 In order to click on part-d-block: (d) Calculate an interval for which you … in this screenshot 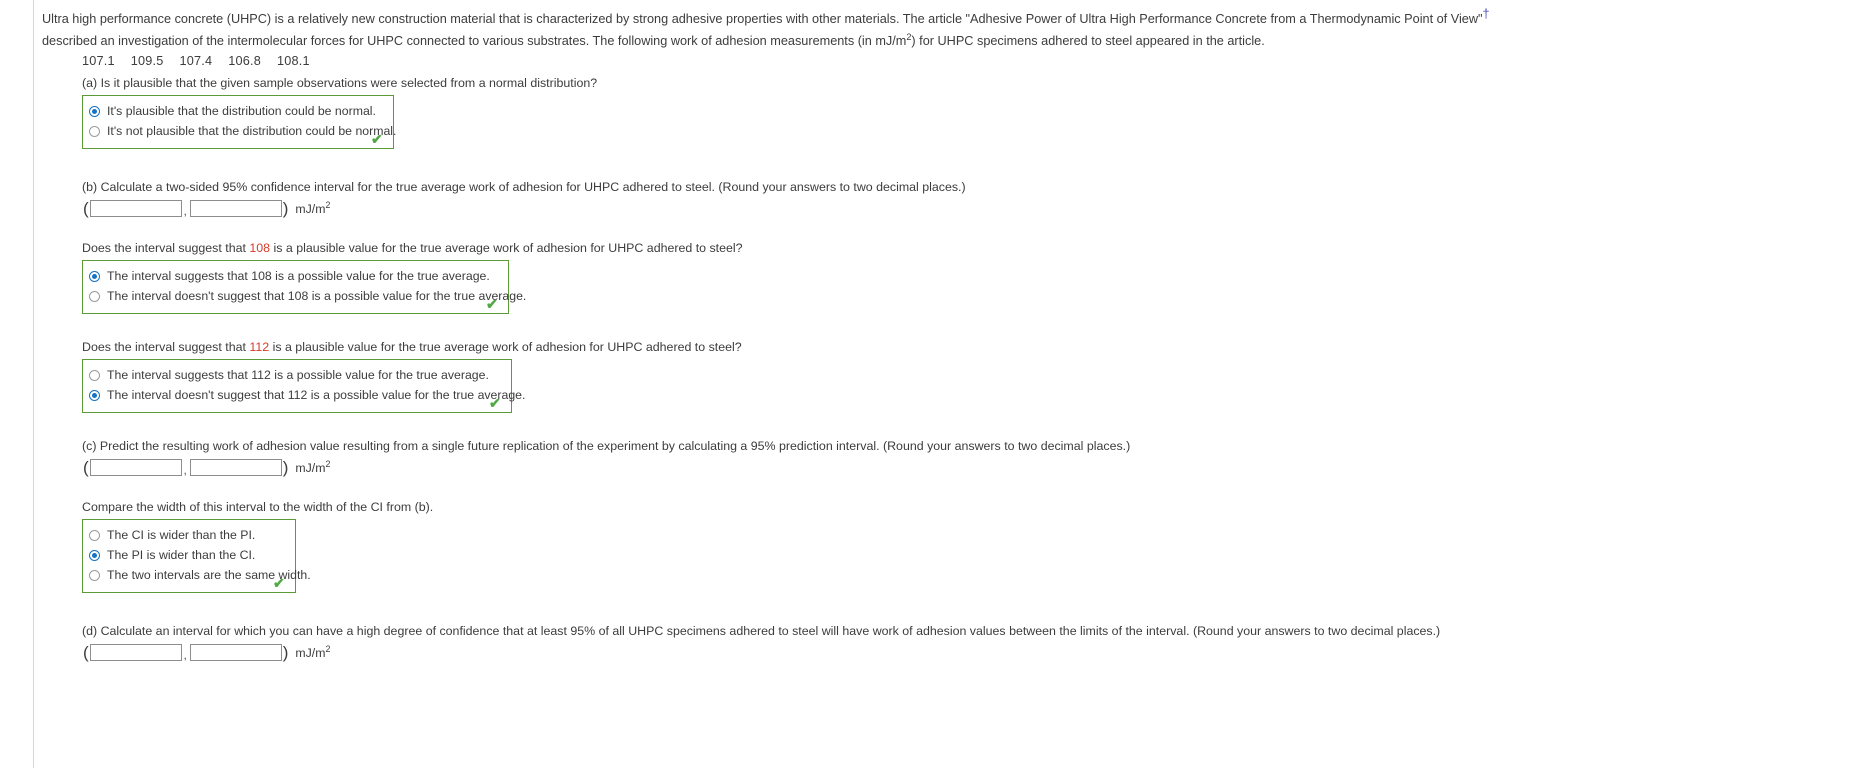, I will do `click(962, 642)`.